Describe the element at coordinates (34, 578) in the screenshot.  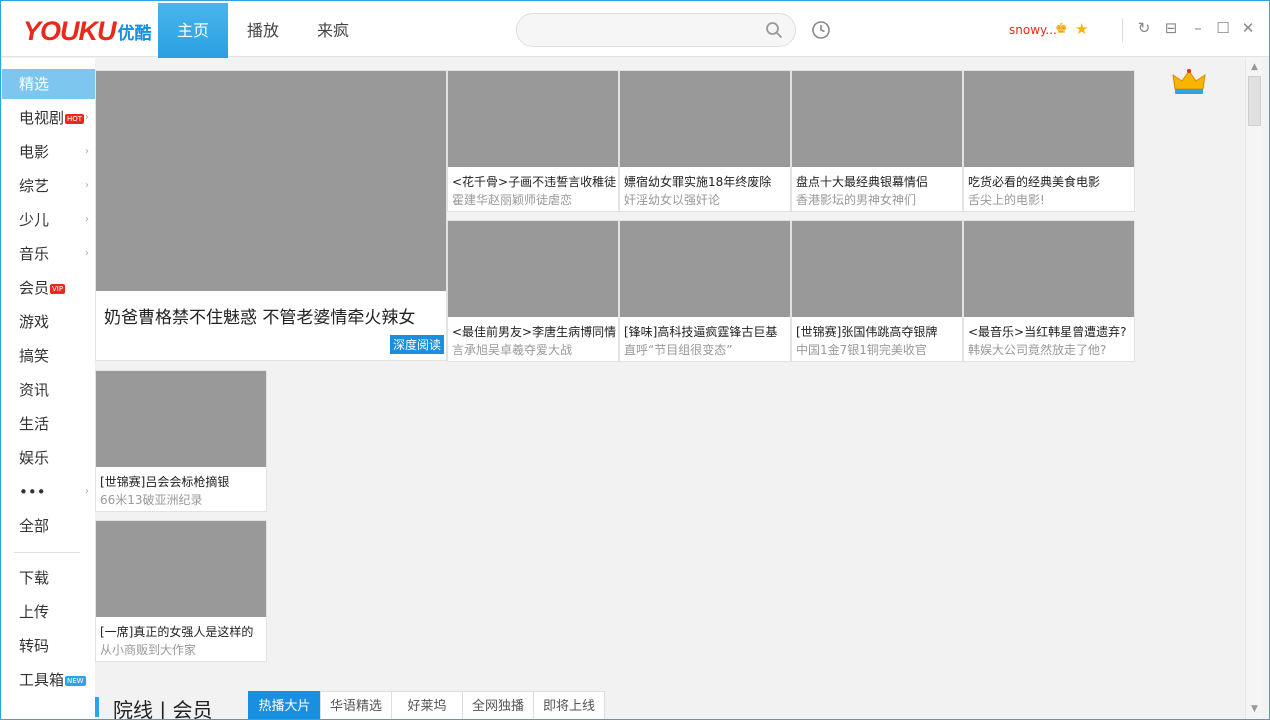
I see `sidebar-item-label: 下载` at that location.